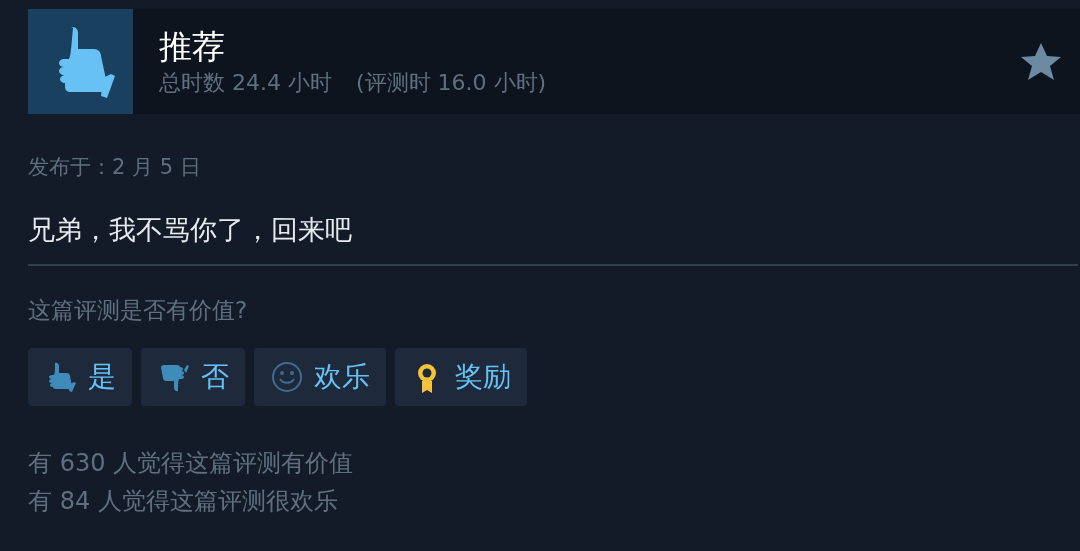 Image resolution: width=1080 pixels, height=551 pixels. Describe the element at coordinates (191, 463) in the screenshot. I see `vote-count-text: 有 630 人觉得这篇评测有价值` at that location.